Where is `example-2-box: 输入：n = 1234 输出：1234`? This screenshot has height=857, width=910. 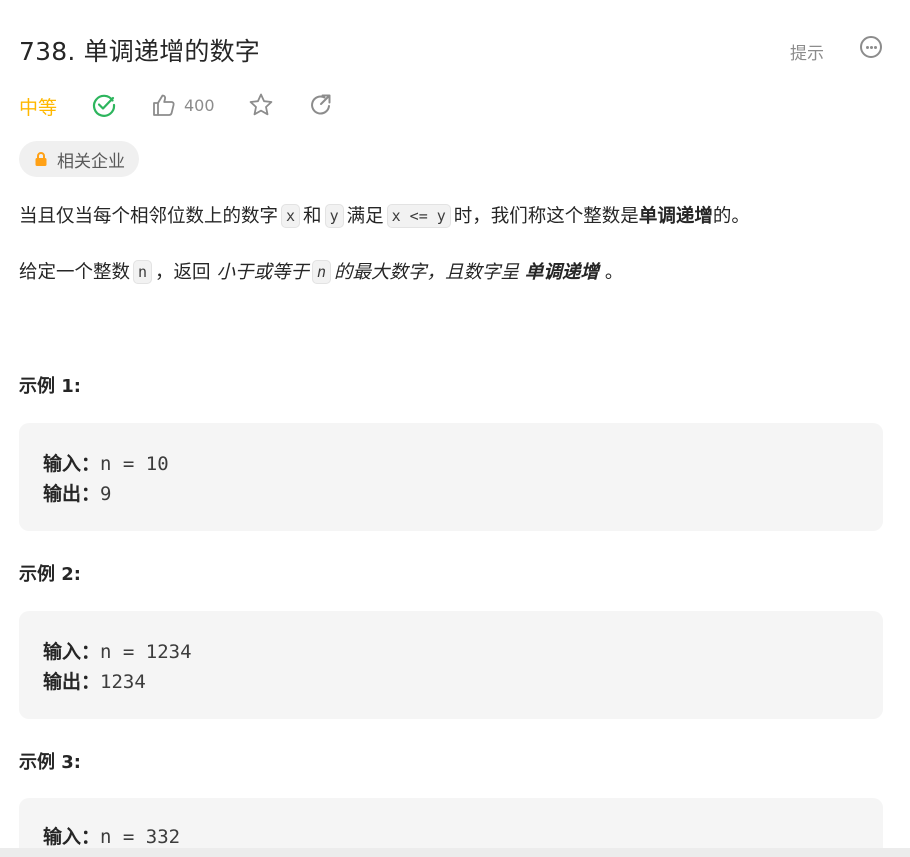 example-2-box: 输入：n = 1234 输出：1234 is located at coordinates (451, 665).